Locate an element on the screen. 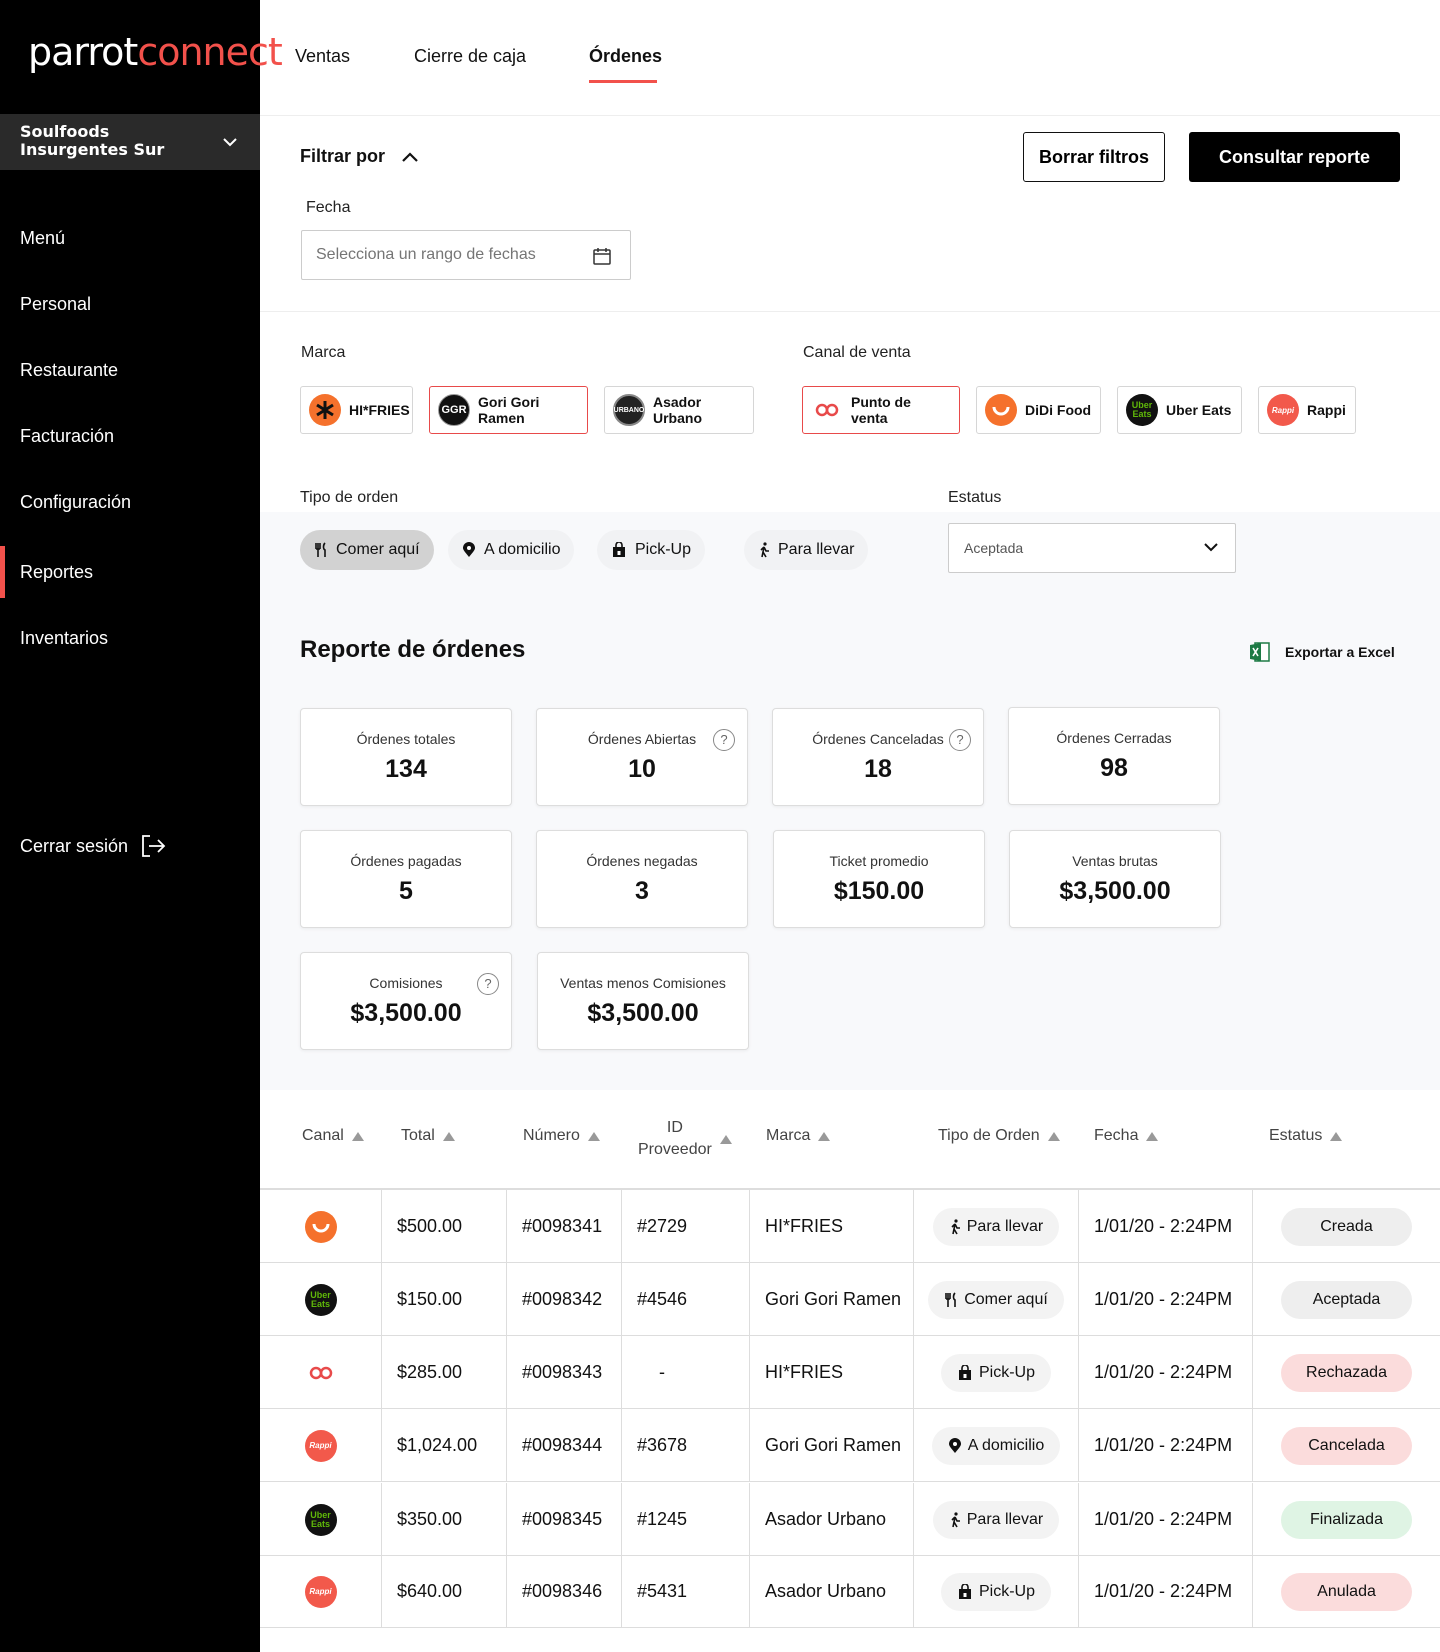 The width and height of the screenshot is (1440, 1652). sort-arrow-icon is located at coordinates (593, 1136).